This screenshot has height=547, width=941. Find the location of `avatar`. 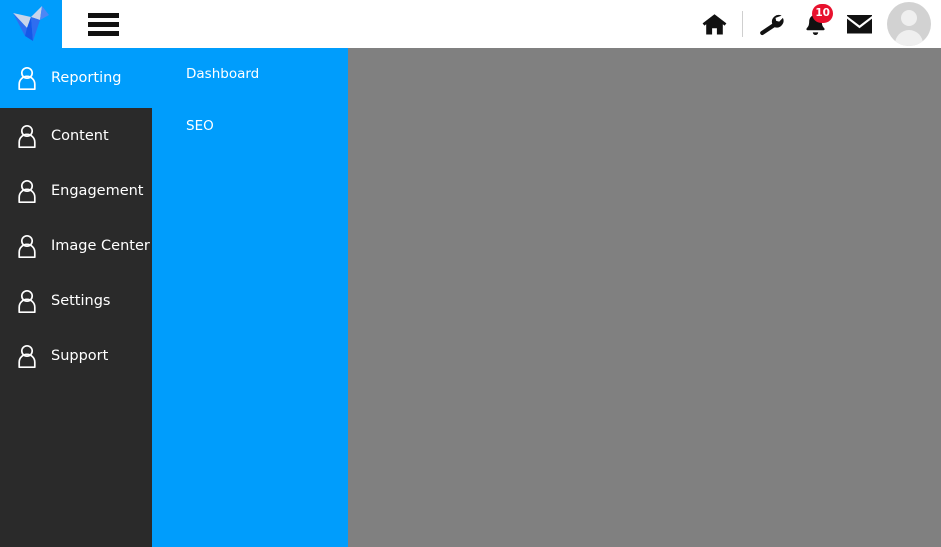

avatar is located at coordinates (909, 24).